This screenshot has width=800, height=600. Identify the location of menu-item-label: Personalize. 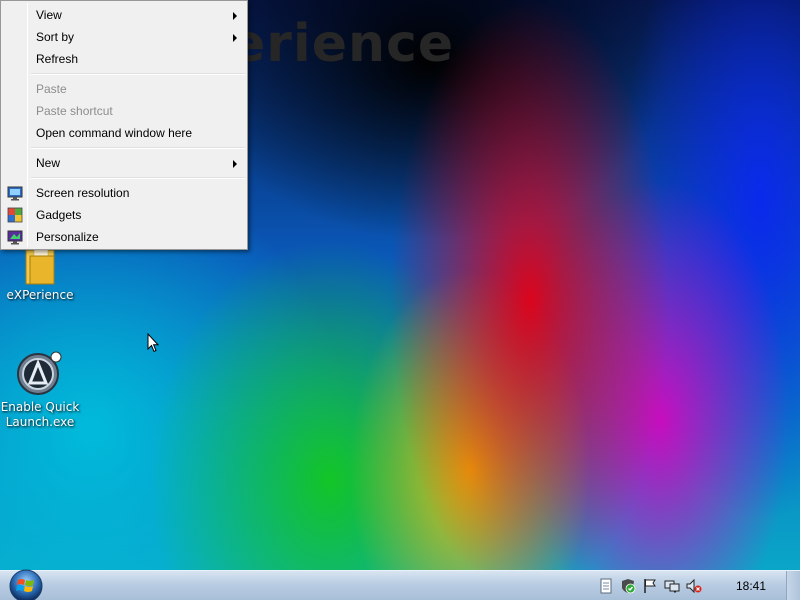
(67, 237).